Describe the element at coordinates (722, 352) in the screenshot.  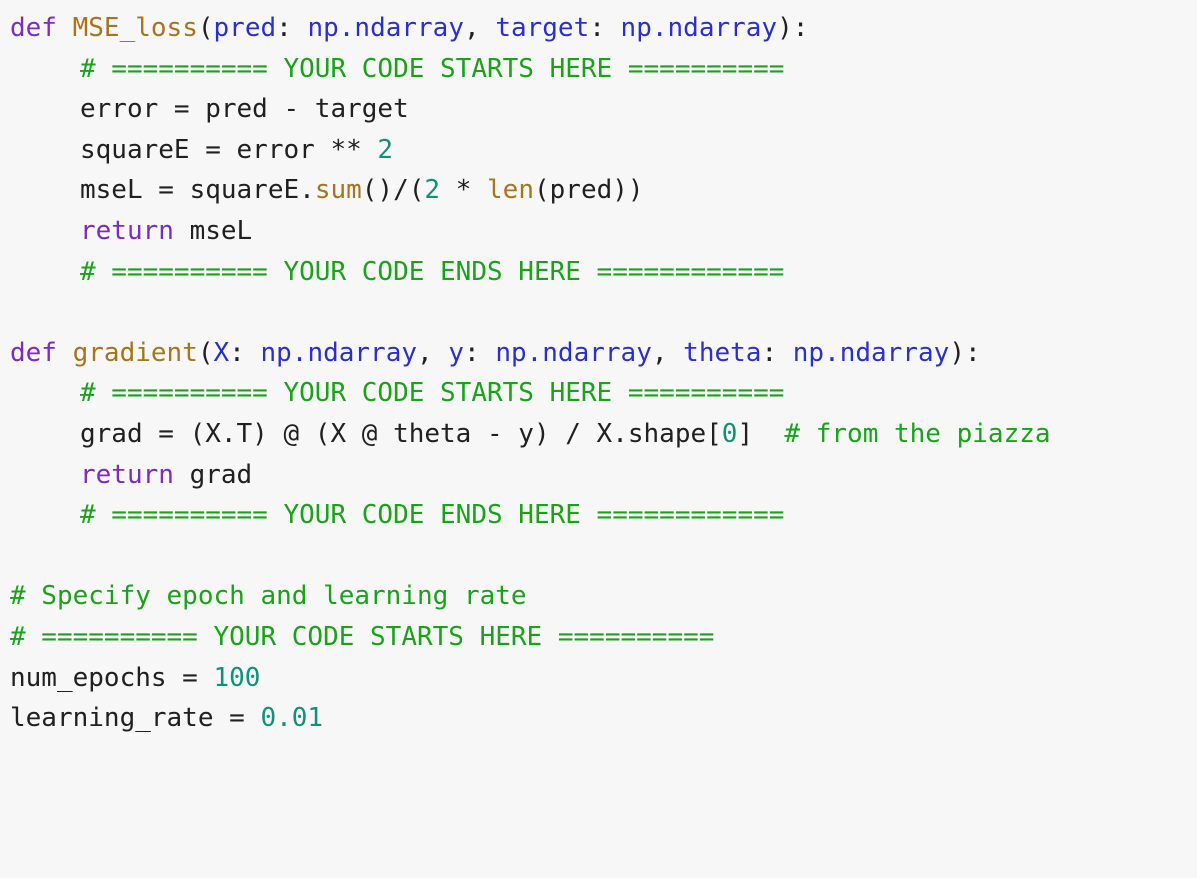
I see `param-name: theta` at that location.